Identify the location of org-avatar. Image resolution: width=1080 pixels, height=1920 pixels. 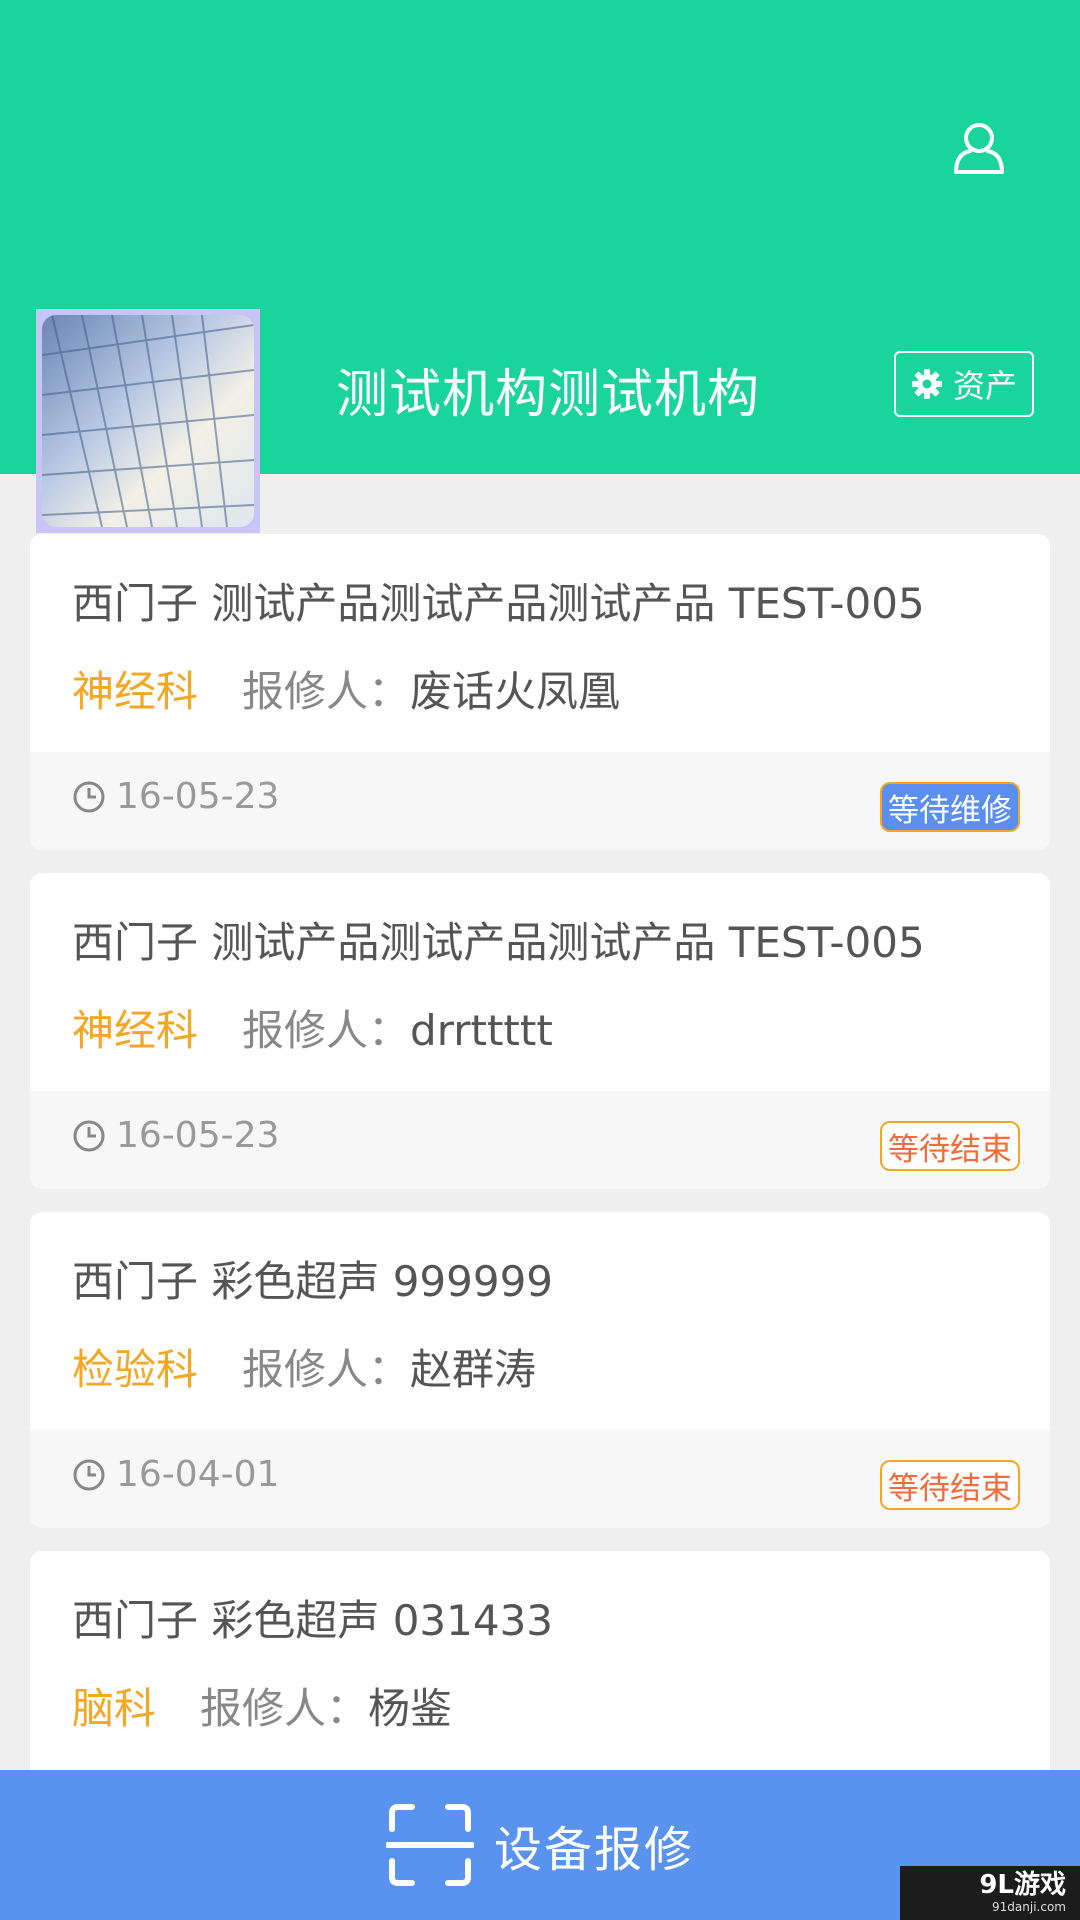
(148, 421).